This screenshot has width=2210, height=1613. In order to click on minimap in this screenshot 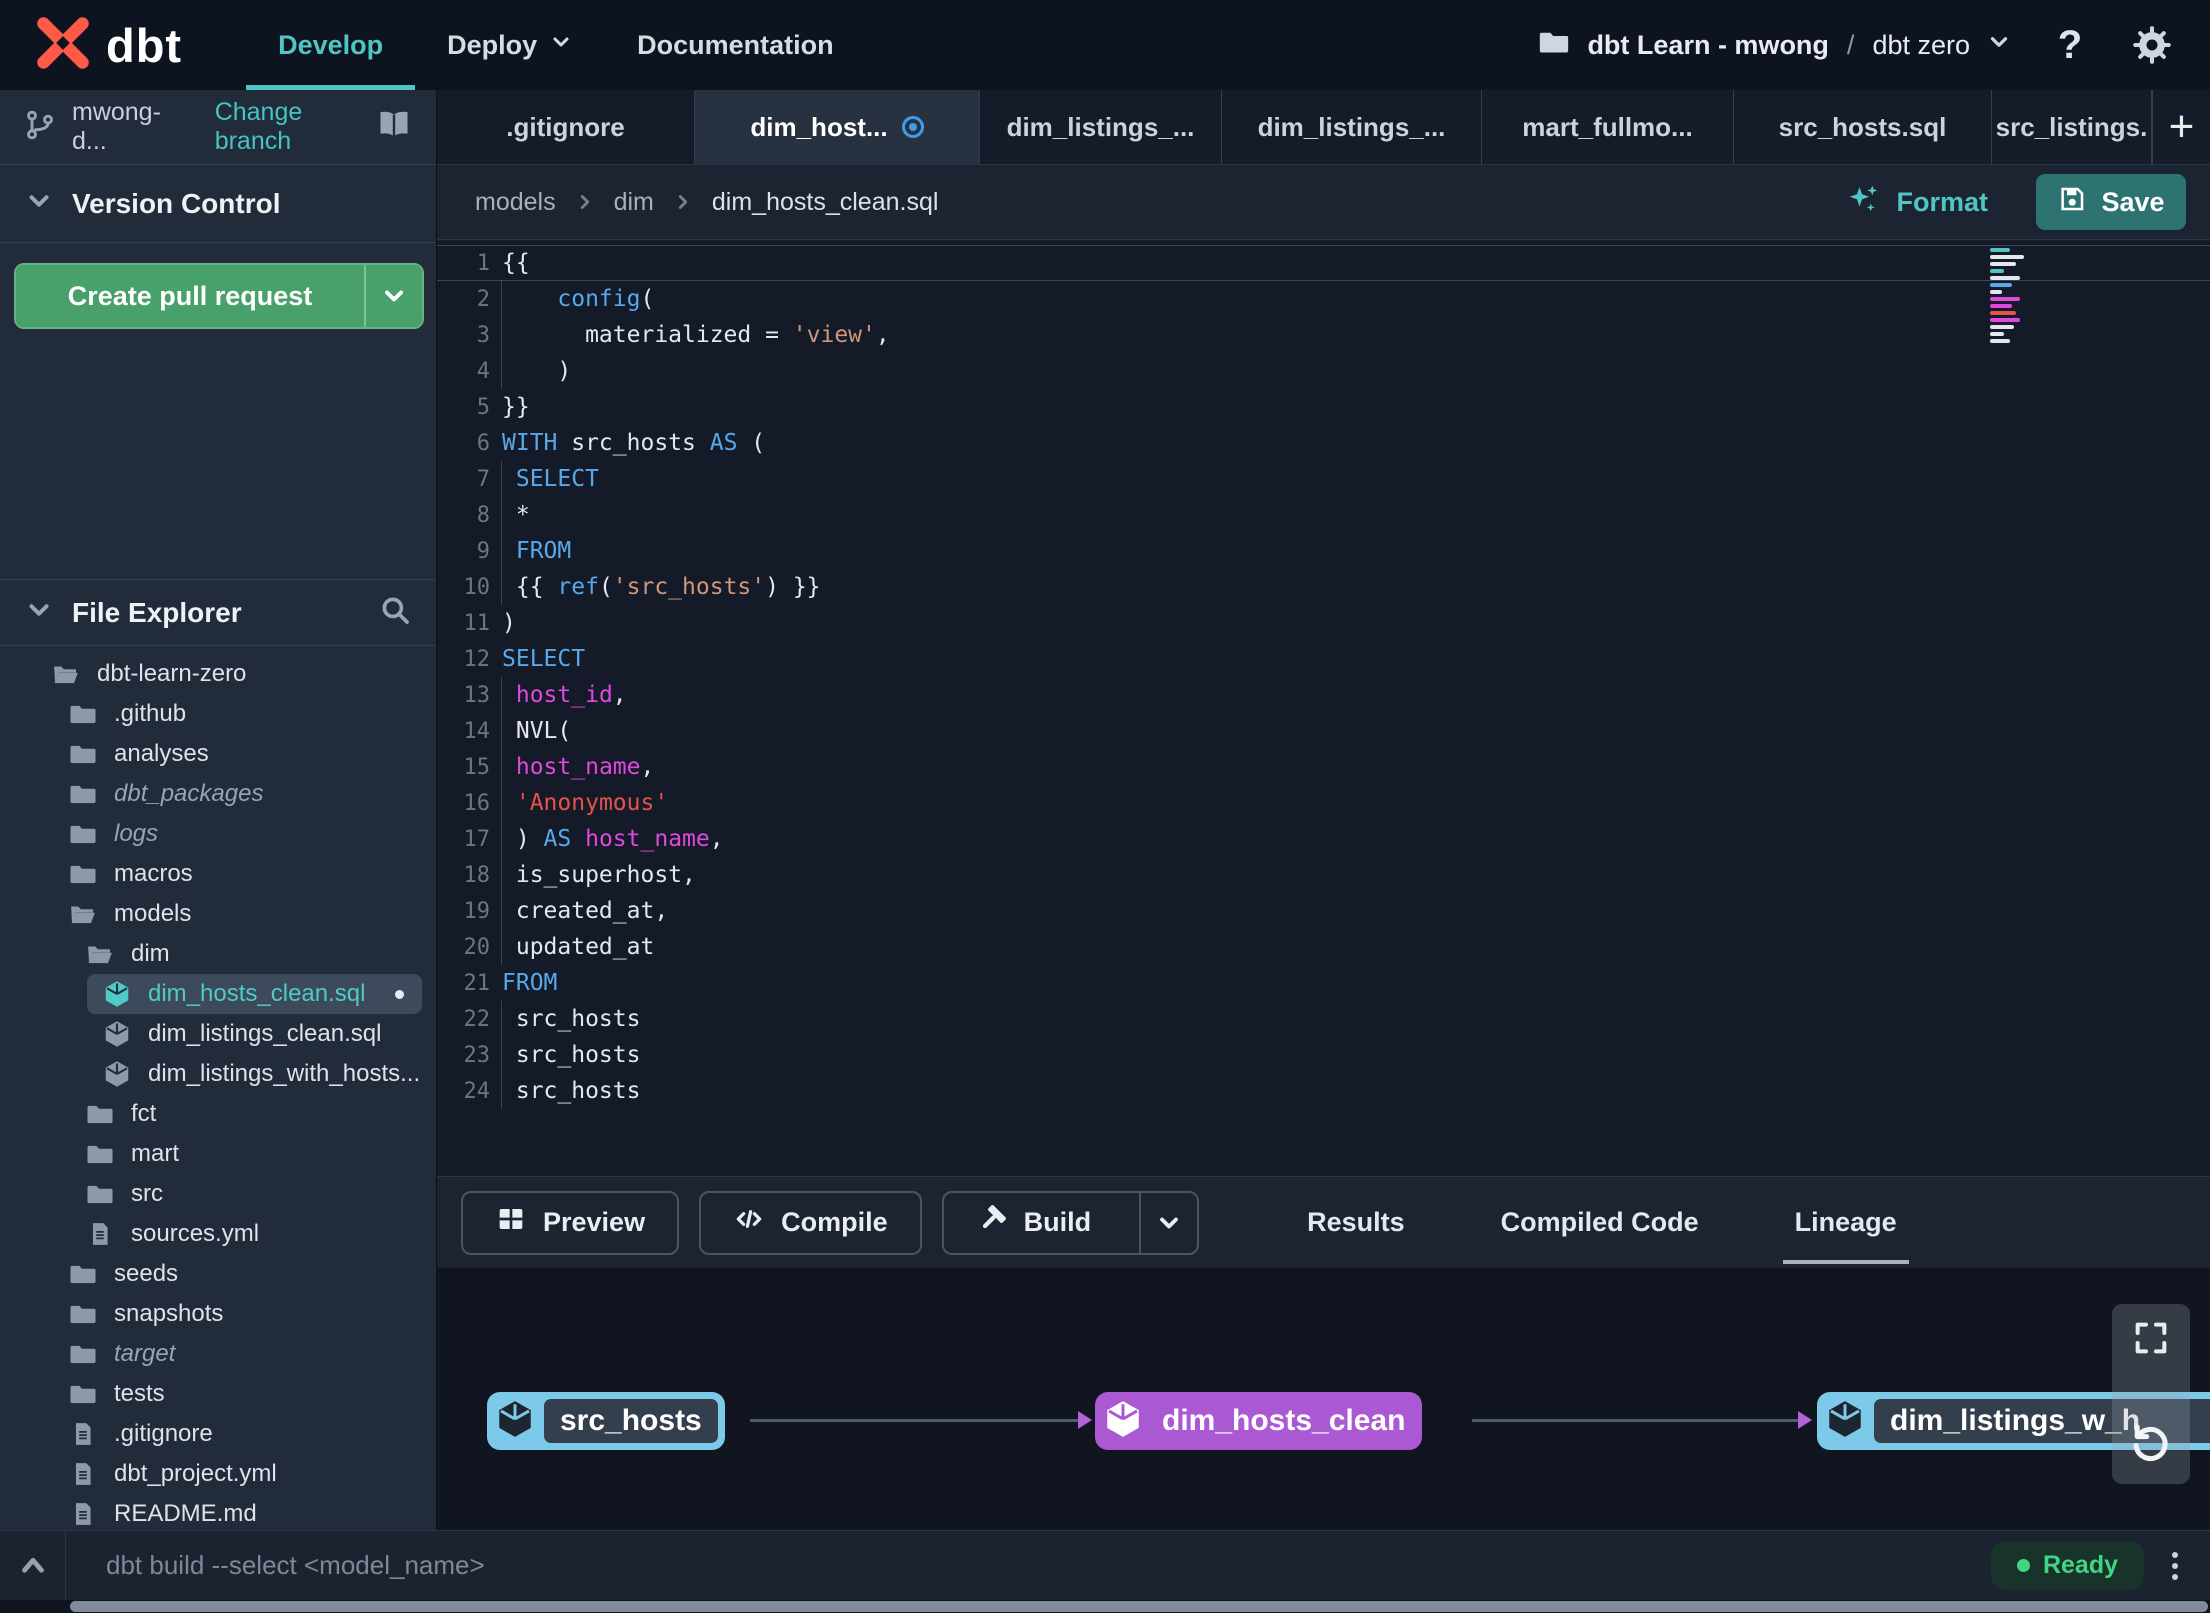, I will do `click(2014, 295)`.